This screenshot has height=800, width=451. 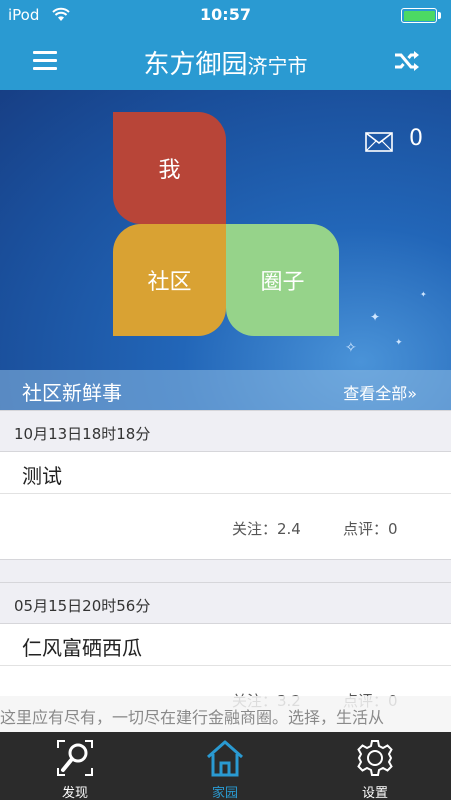 What do you see at coordinates (416, 138) in the screenshot?
I see `mail-count: 0` at bounding box center [416, 138].